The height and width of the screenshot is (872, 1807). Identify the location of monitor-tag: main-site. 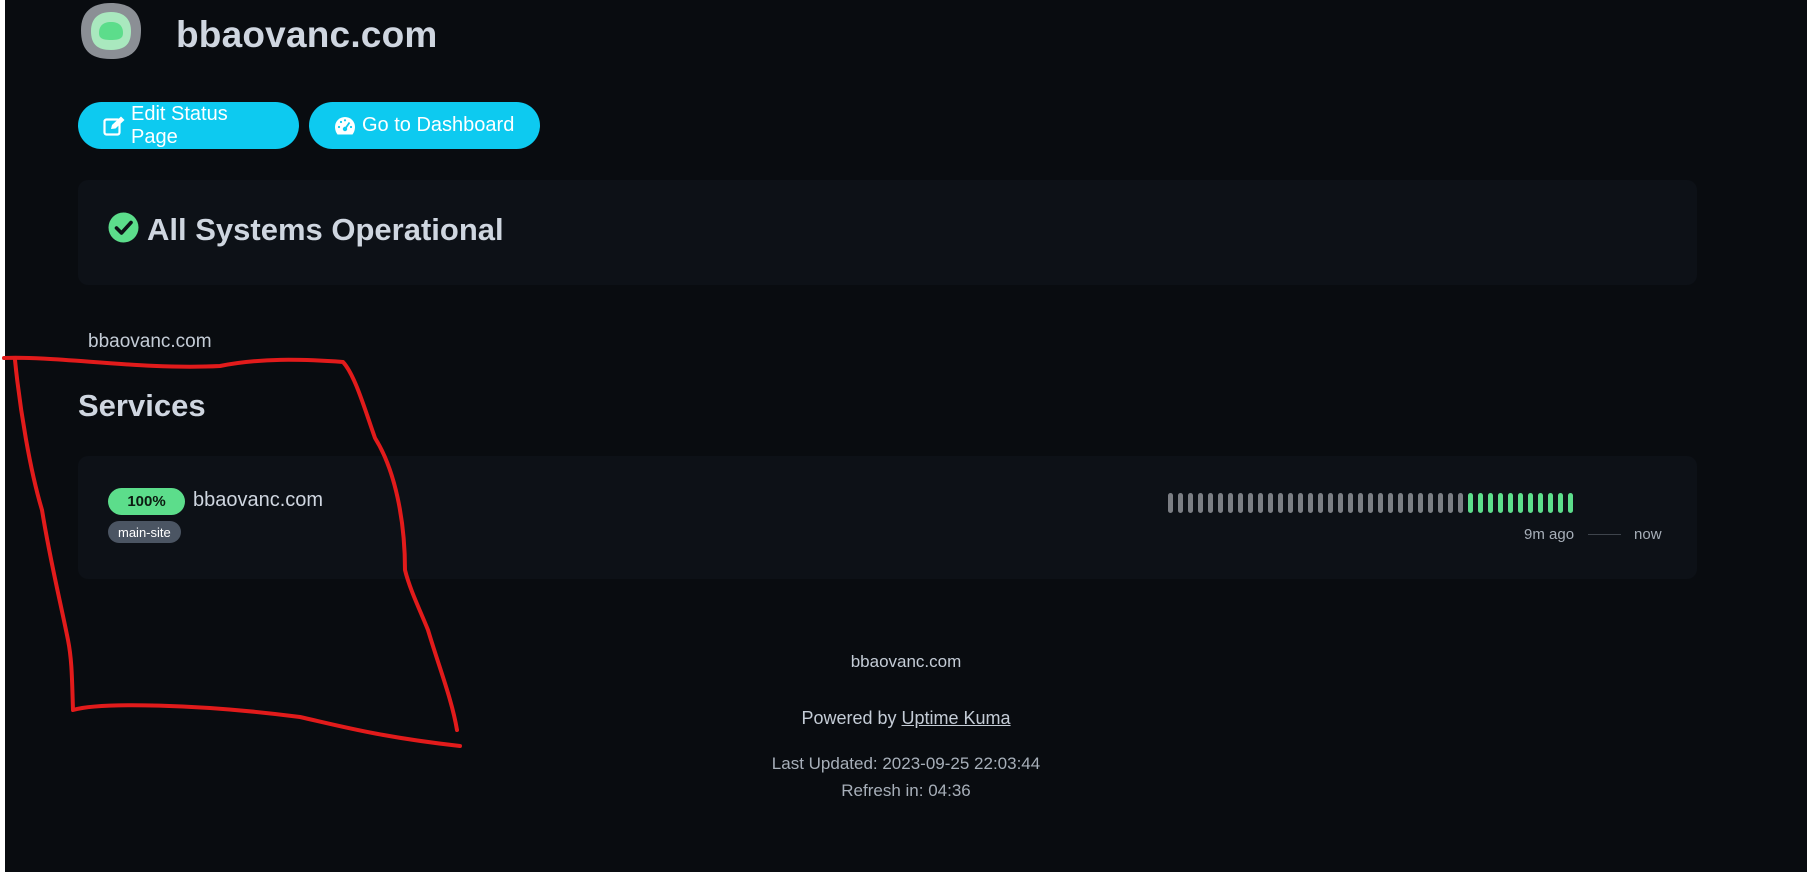
(144, 532).